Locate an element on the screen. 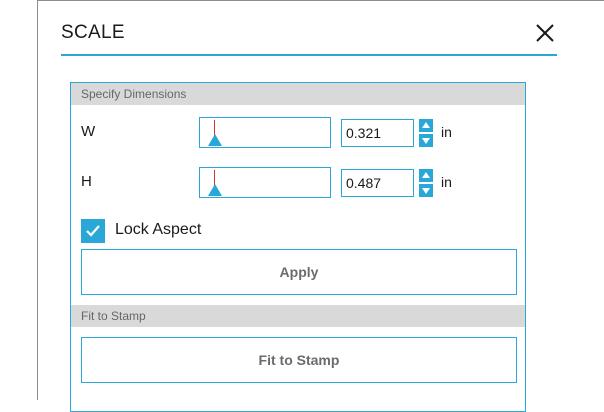 The image size is (604, 412). width-slider is located at coordinates (265, 132).